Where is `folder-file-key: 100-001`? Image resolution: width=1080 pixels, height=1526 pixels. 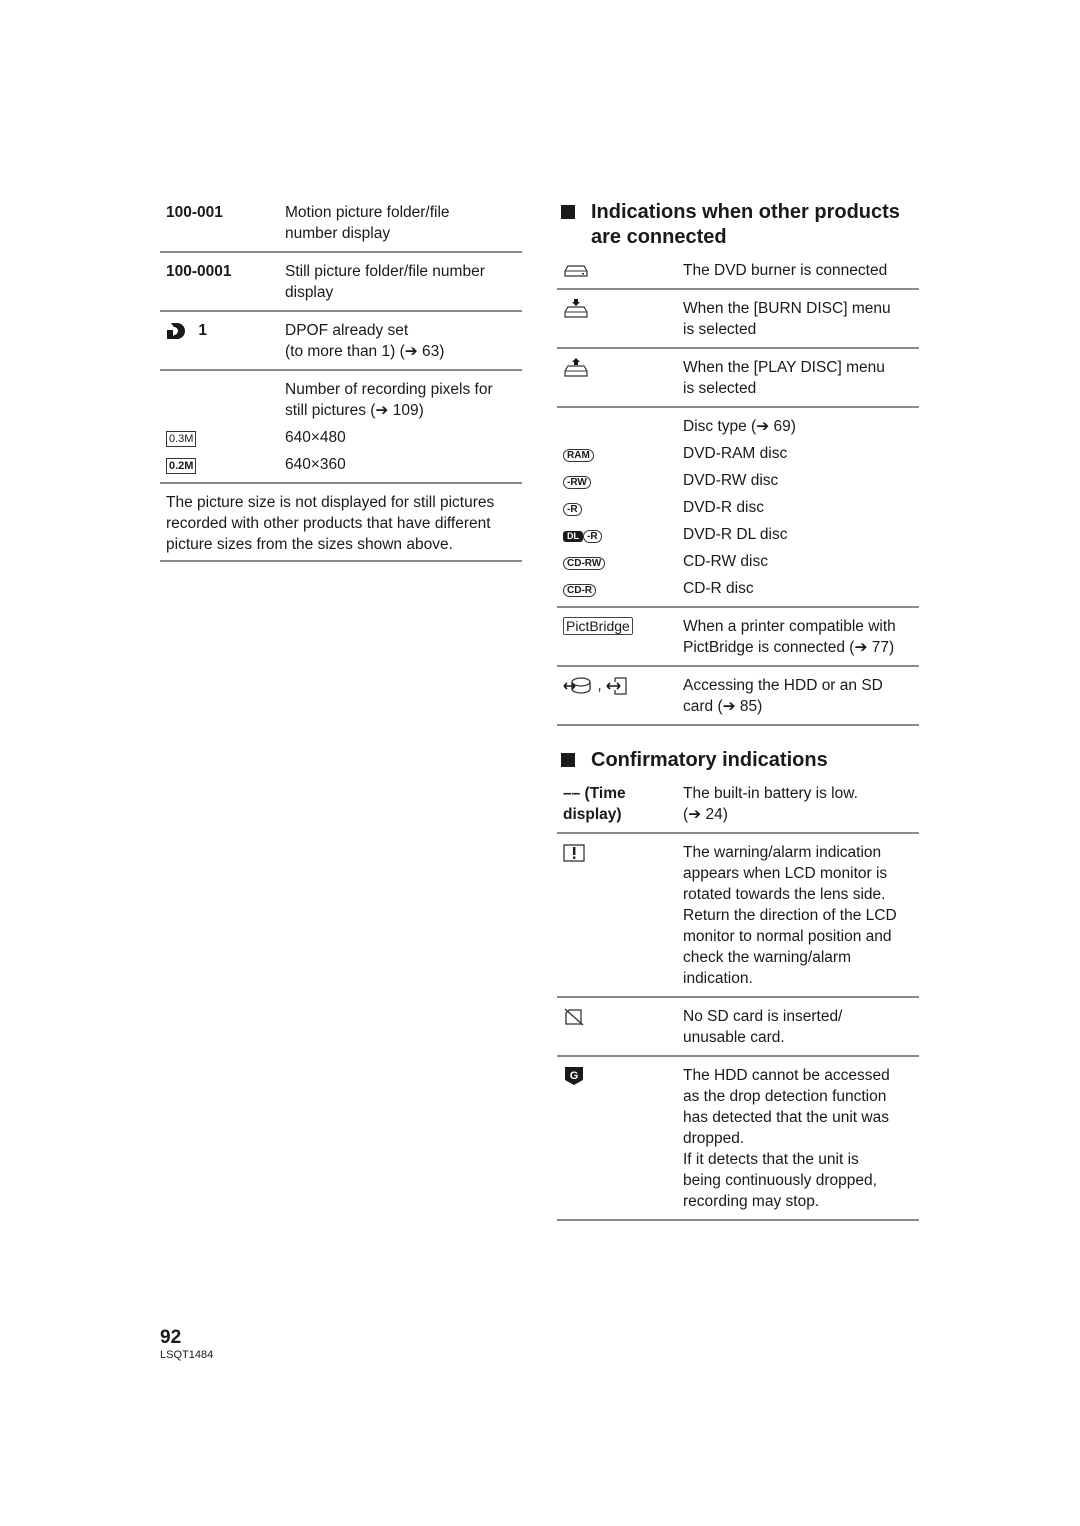 folder-file-key: 100-001 is located at coordinates (194, 212).